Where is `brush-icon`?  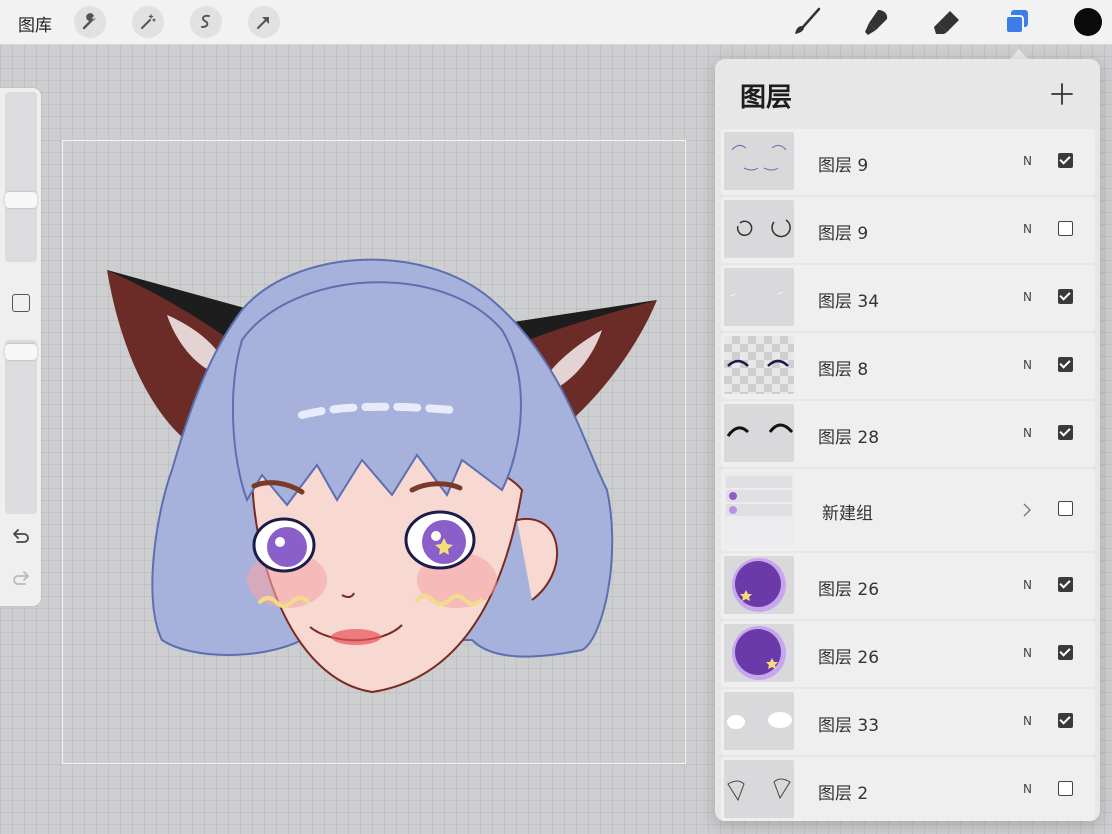 brush-icon is located at coordinates (808, 20).